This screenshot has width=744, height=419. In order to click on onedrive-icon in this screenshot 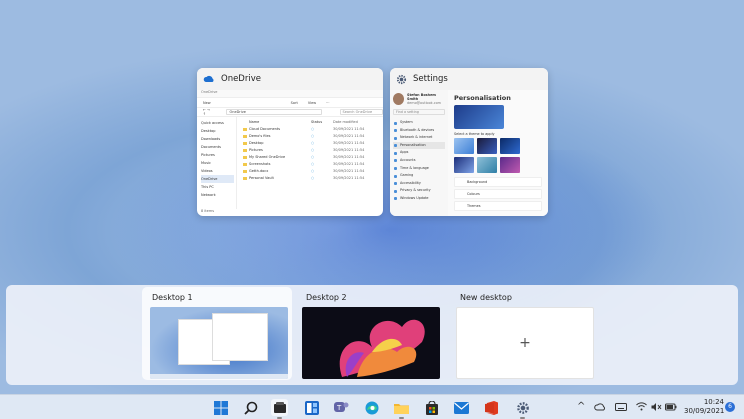, I will do `click(208, 78)`.